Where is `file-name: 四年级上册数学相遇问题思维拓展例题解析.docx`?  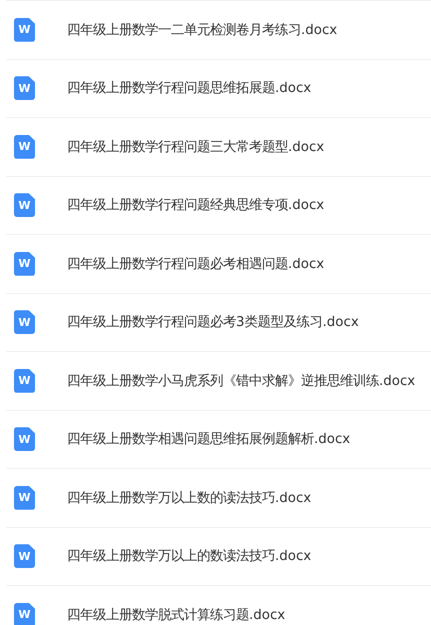 file-name: 四年级上册数学相遇问题思维拓展例题解析.docx is located at coordinates (208, 439).